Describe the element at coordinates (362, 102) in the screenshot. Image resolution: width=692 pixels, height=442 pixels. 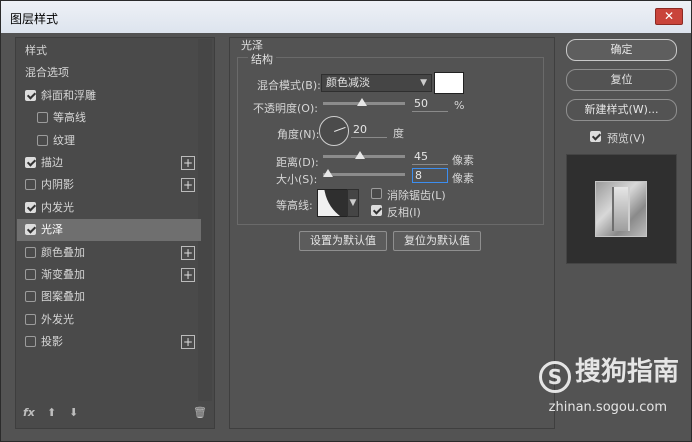
I see `opacity-slider-thumb` at that location.